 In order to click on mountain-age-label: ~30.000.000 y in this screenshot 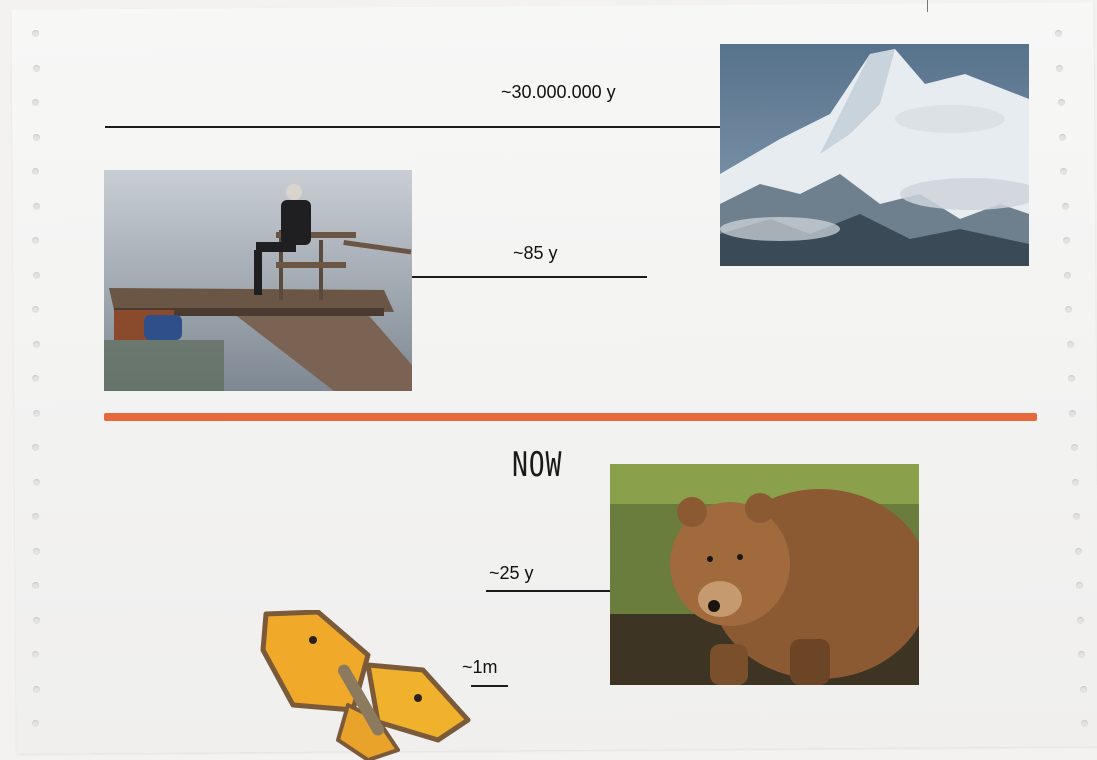, I will do `click(558, 92)`.